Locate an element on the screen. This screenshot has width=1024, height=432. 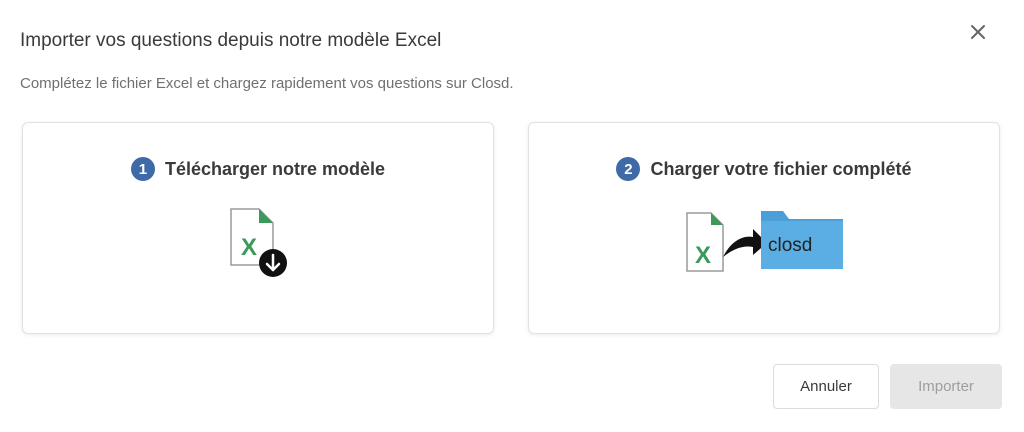
card-header: 2 Charger votre fichier complété is located at coordinates (764, 169).